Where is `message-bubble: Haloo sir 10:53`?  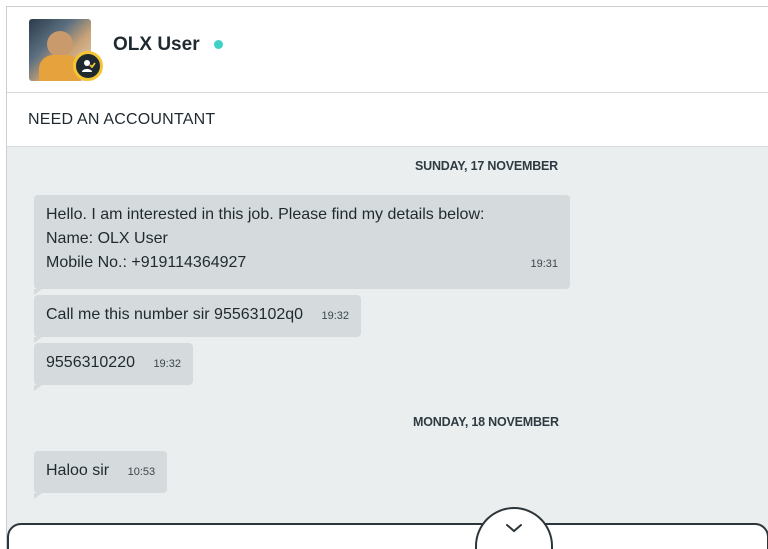
message-bubble: Haloo sir 10:53 is located at coordinates (101, 475).